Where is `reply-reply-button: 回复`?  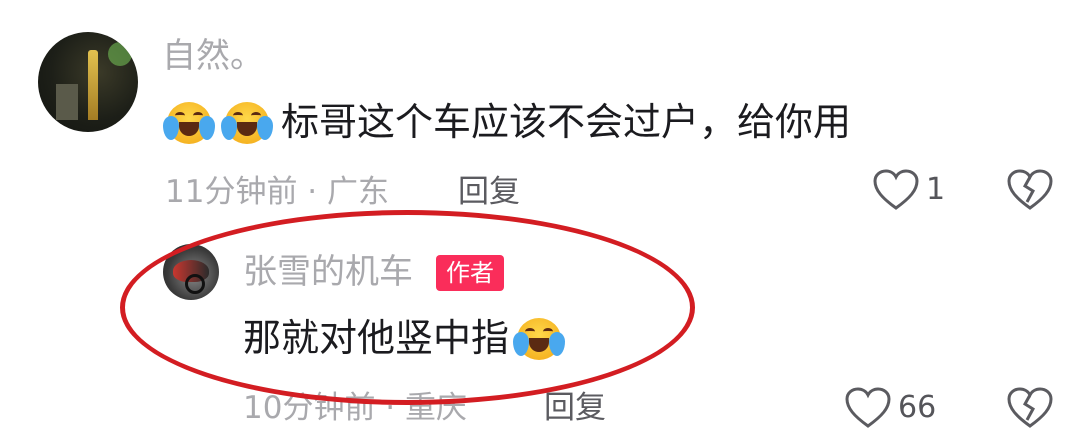
reply-reply-button: 回复 is located at coordinates (575, 408).